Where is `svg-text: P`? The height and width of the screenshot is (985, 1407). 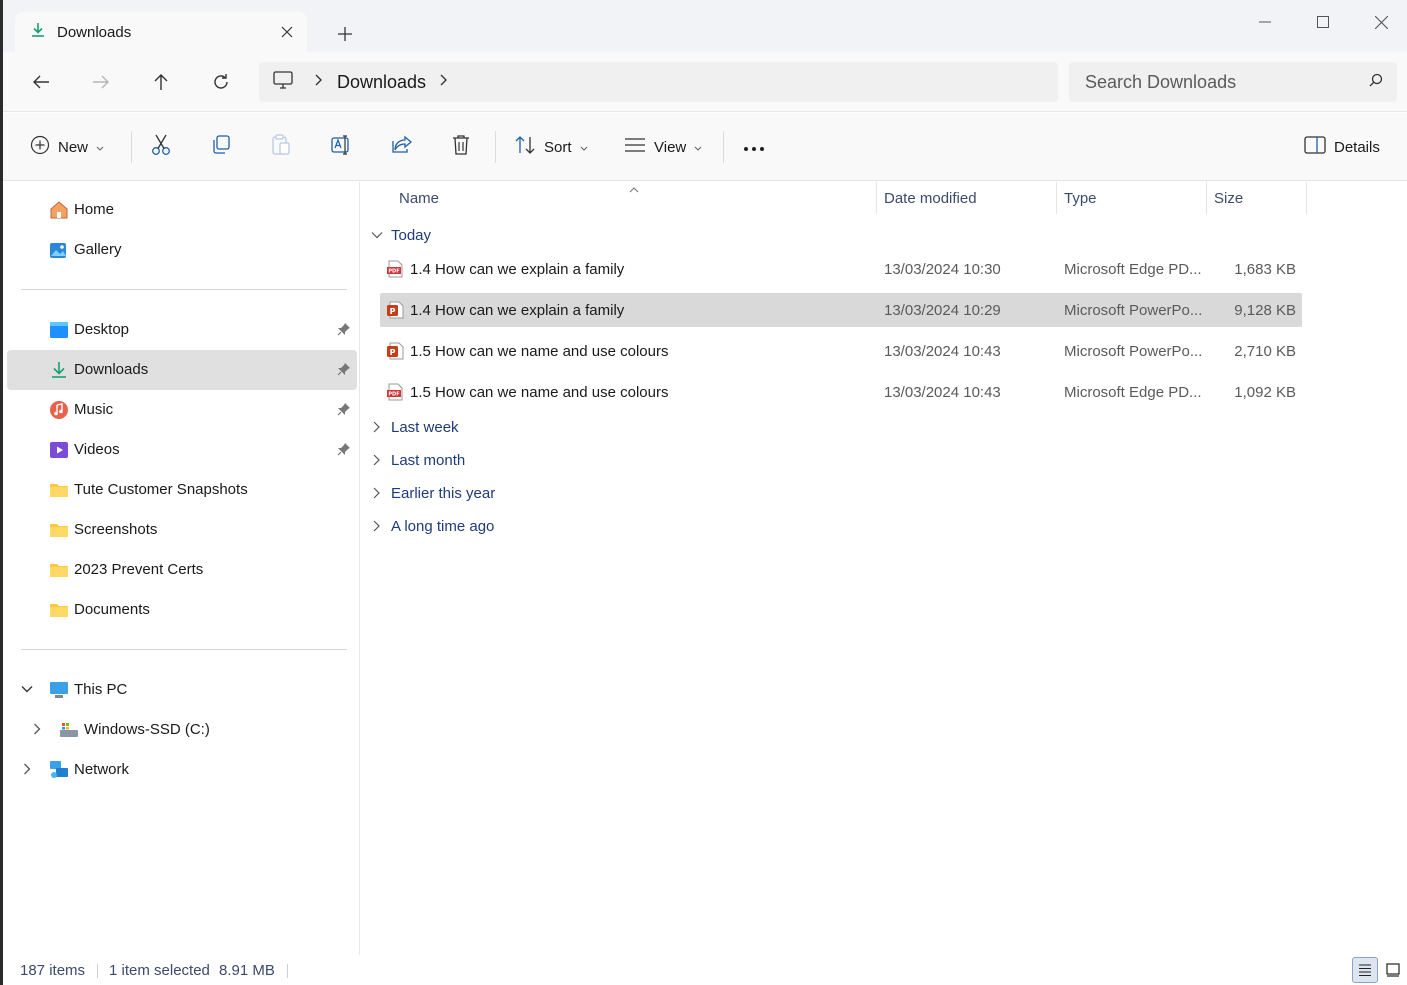 svg-text: P is located at coordinates (393, 311).